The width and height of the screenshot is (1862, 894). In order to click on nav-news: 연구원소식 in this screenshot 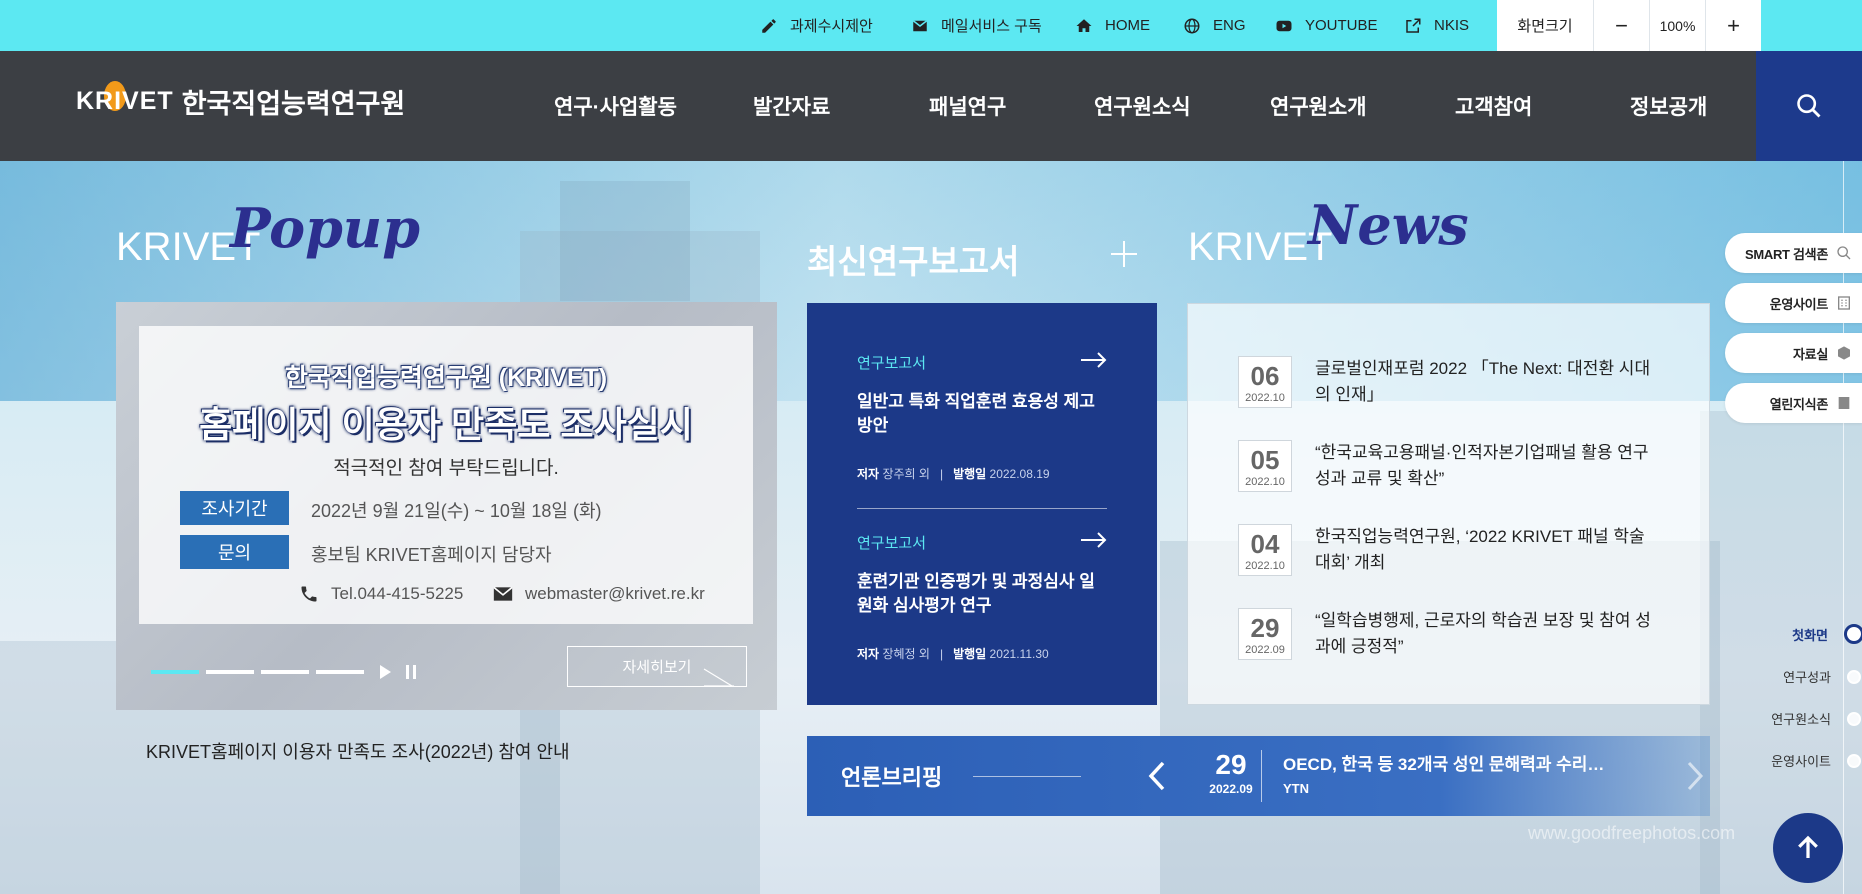, I will do `click(1142, 106)`.